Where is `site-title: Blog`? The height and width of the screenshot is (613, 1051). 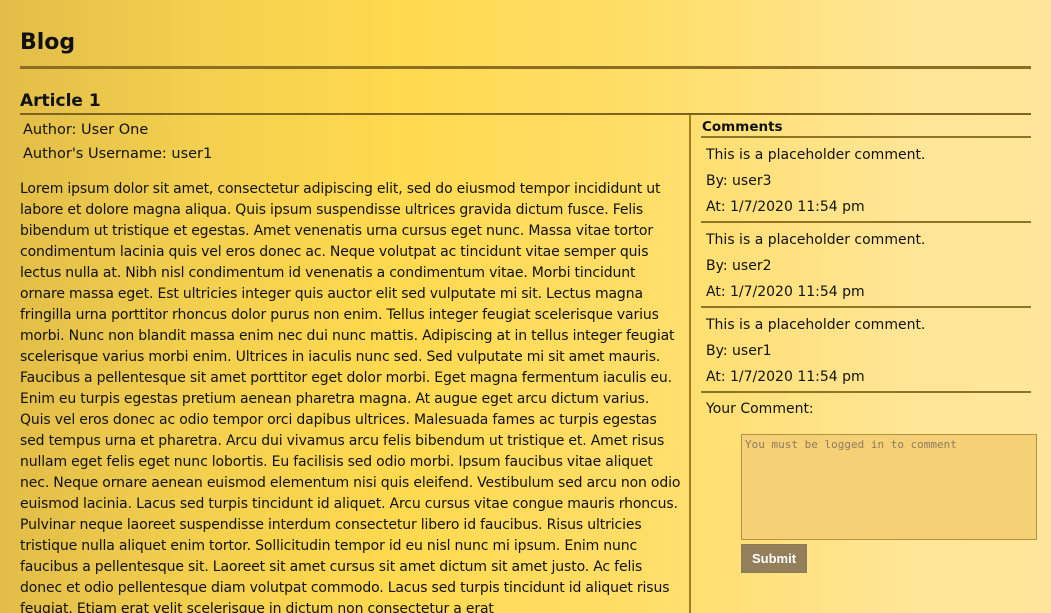 site-title: Blog is located at coordinates (48, 42).